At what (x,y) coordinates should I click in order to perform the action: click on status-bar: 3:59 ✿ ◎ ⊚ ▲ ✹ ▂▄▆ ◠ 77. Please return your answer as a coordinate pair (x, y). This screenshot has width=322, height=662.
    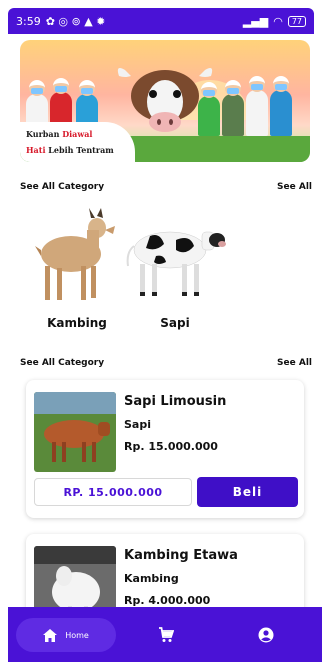
    Looking at the image, I should click on (161, 21).